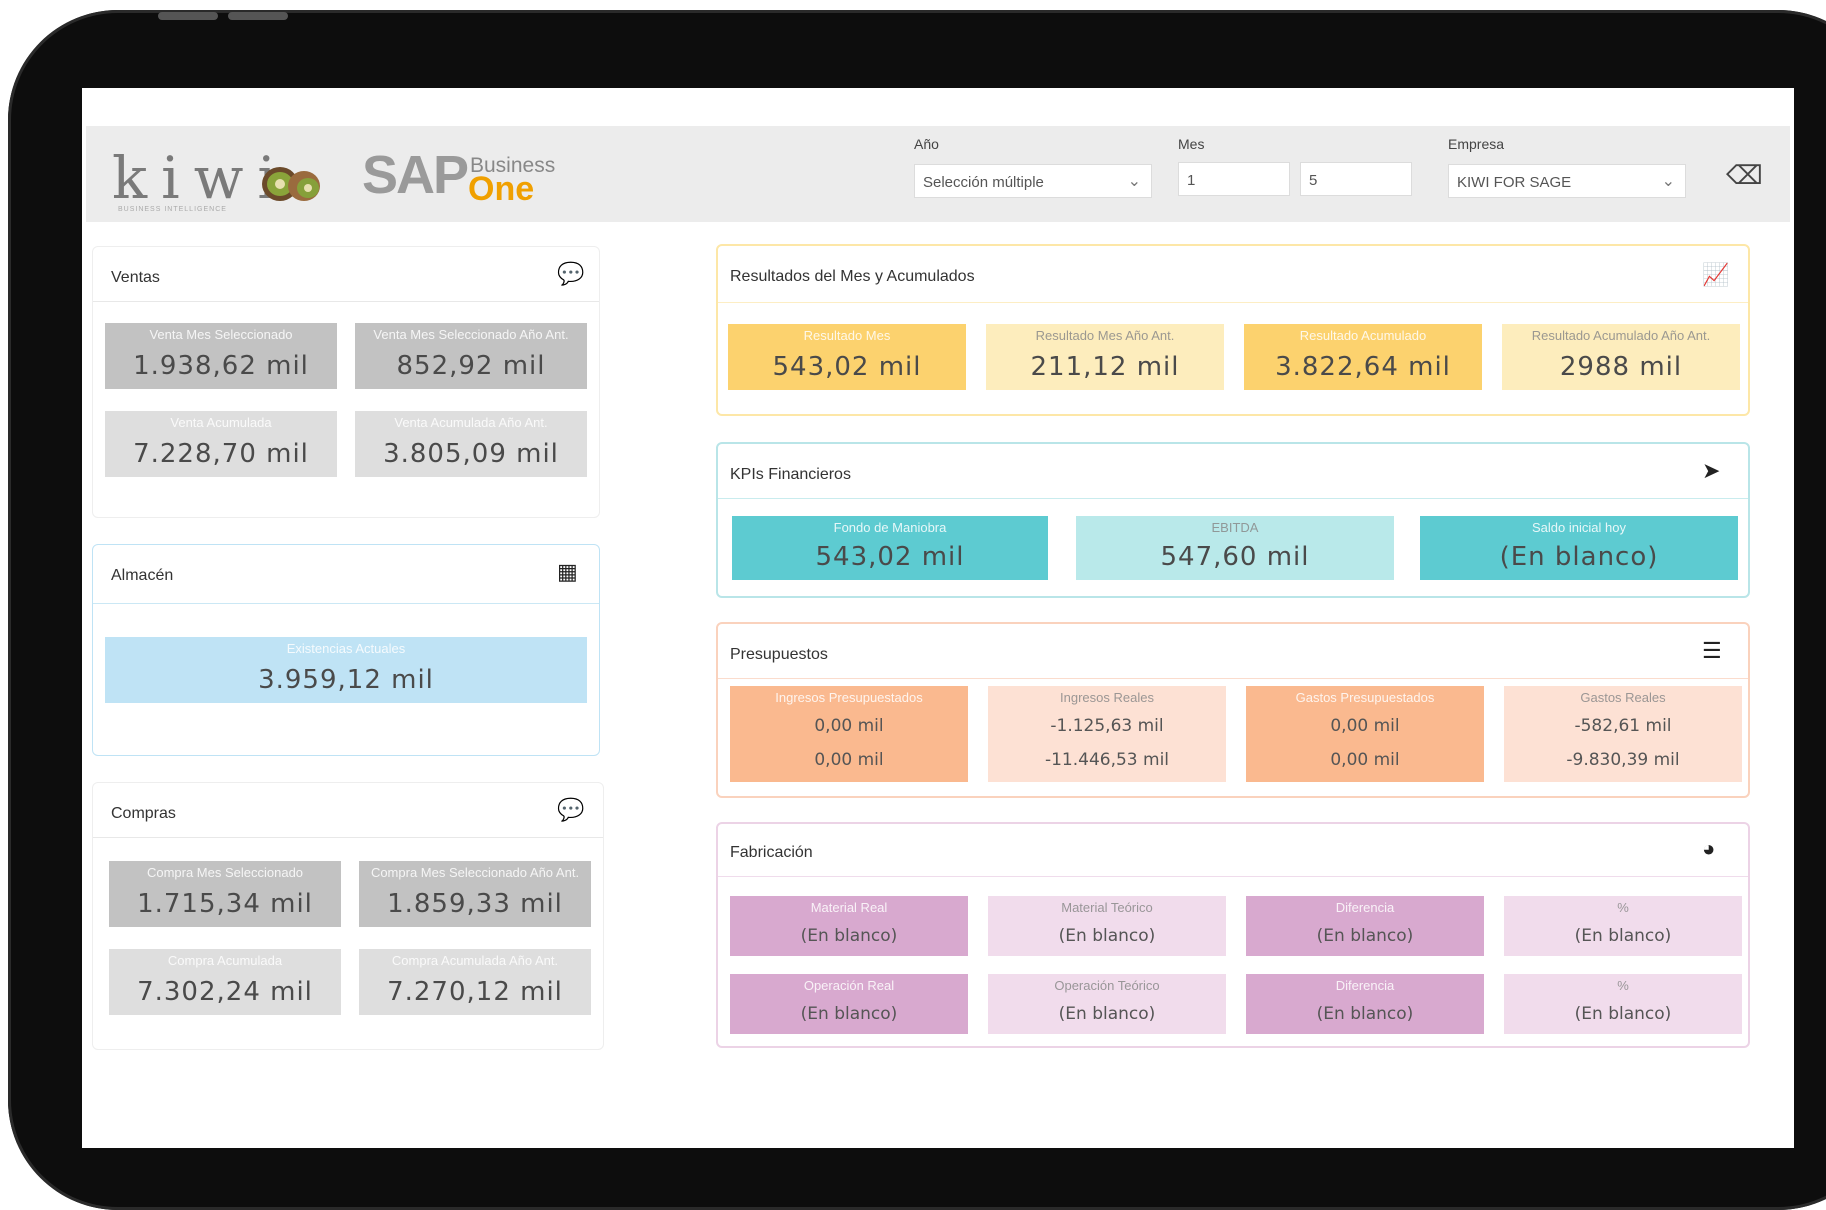  I want to click on tile-label: EBITDA, so click(1235, 527).